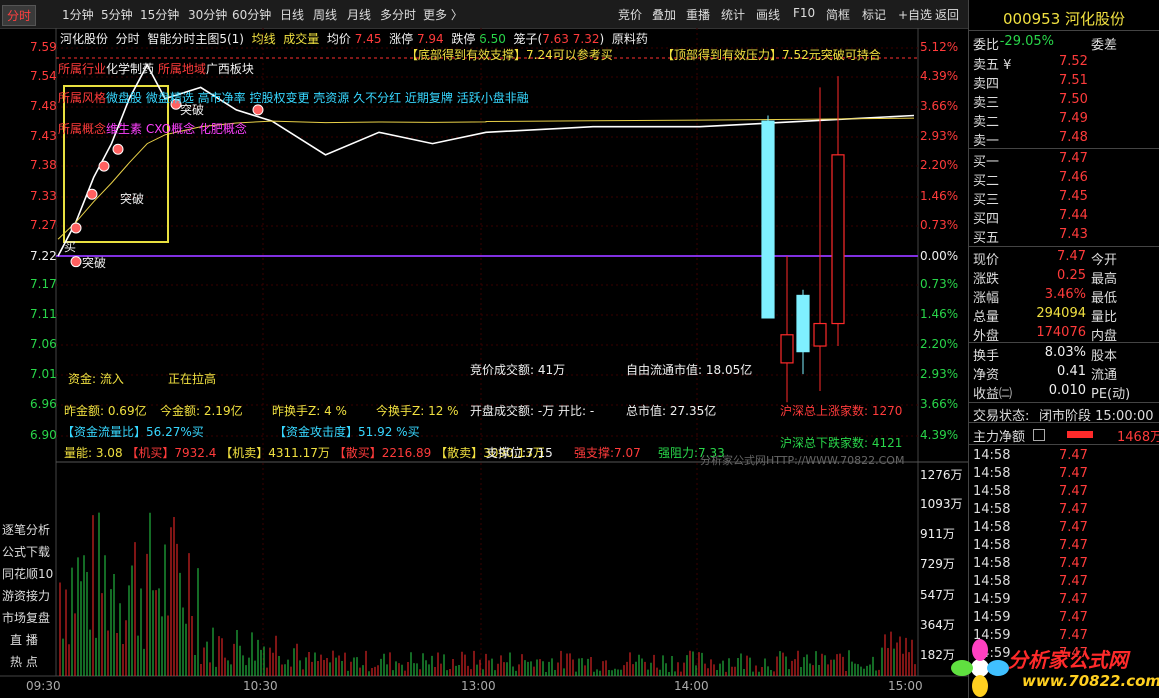 The height and width of the screenshot is (698, 1159). Describe the element at coordinates (1065, 63) in the screenshot. I see `book-row: 卖五 ¥ 7.52` at that location.